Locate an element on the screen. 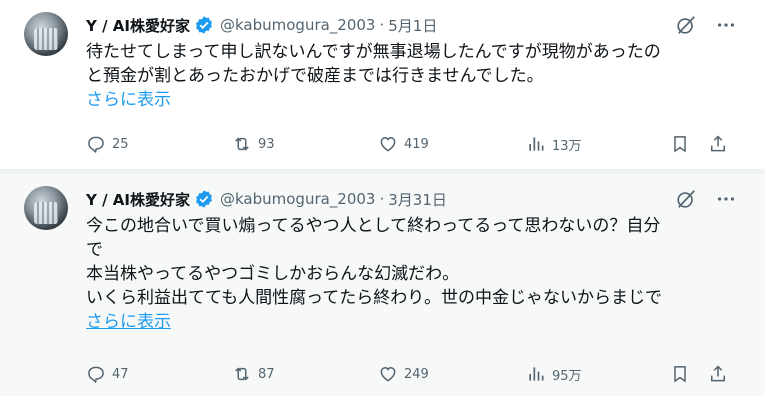 This screenshot has width=765, height=396. like-count: 249 is located at coordinates (416, 374).